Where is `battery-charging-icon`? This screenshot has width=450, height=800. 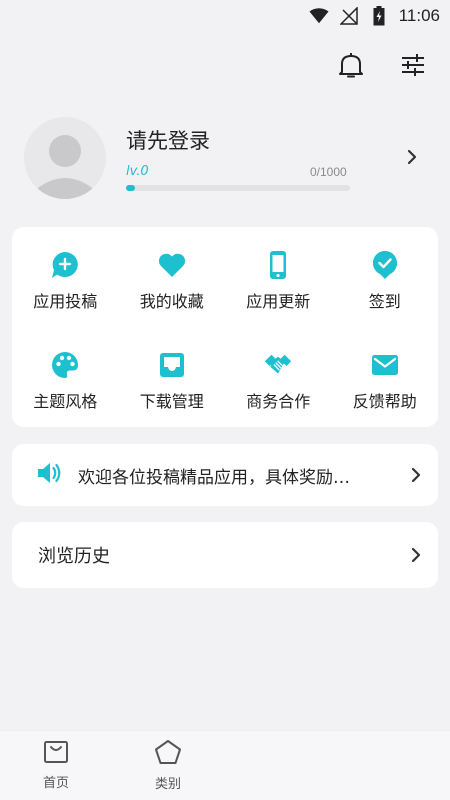 battery-charging-icon is located at coordinates (379, 16).